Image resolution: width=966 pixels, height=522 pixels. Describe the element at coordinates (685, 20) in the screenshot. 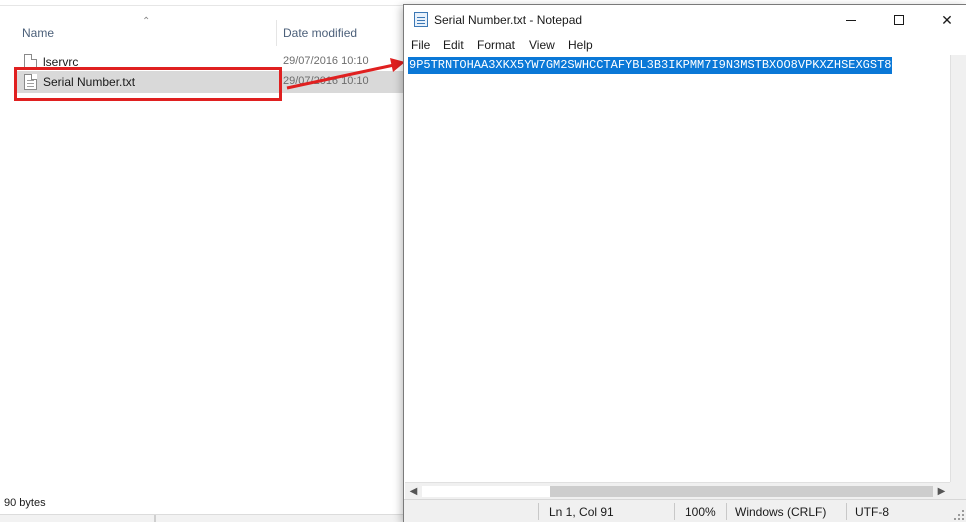

I see `title-bar: Serial Number.txt - Notepad ✕` at that location.